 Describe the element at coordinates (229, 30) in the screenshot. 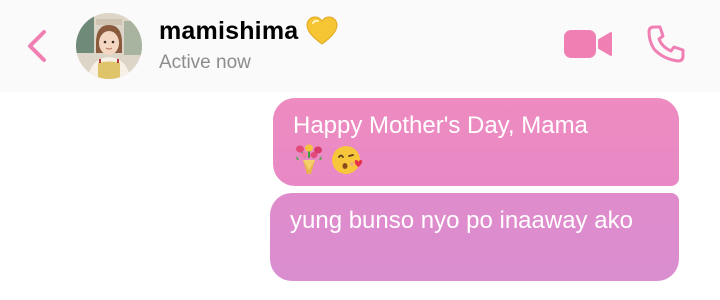

I see `contact-name: mamishima` at that location.